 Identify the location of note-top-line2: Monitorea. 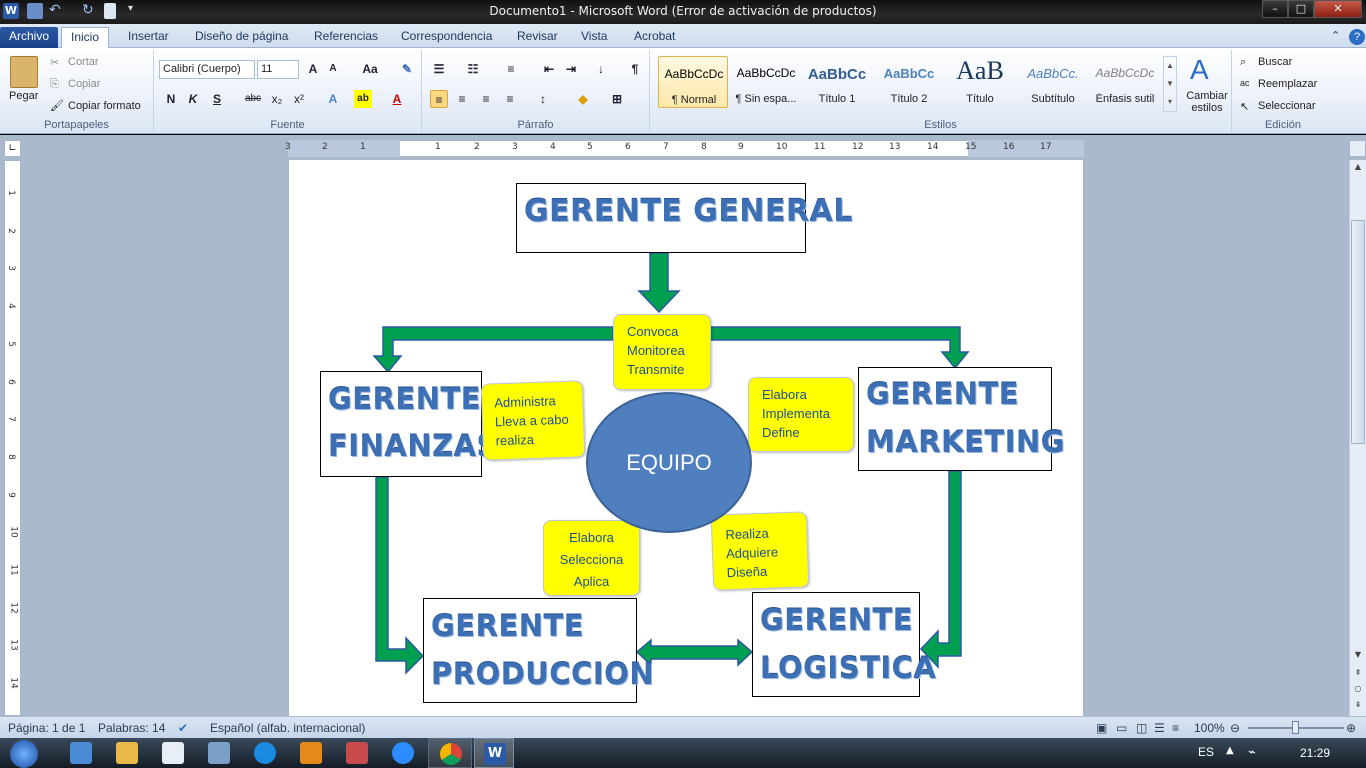
(656, 350).